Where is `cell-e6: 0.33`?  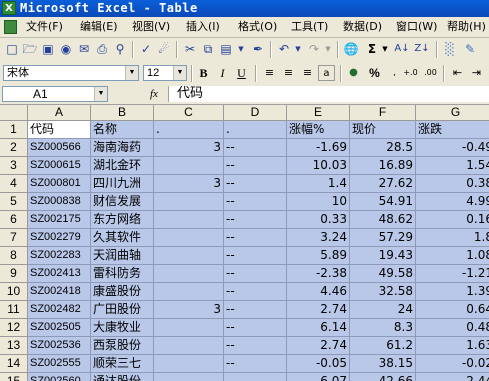 cell-e6: 0.33 is located at coordinates (318, 220).